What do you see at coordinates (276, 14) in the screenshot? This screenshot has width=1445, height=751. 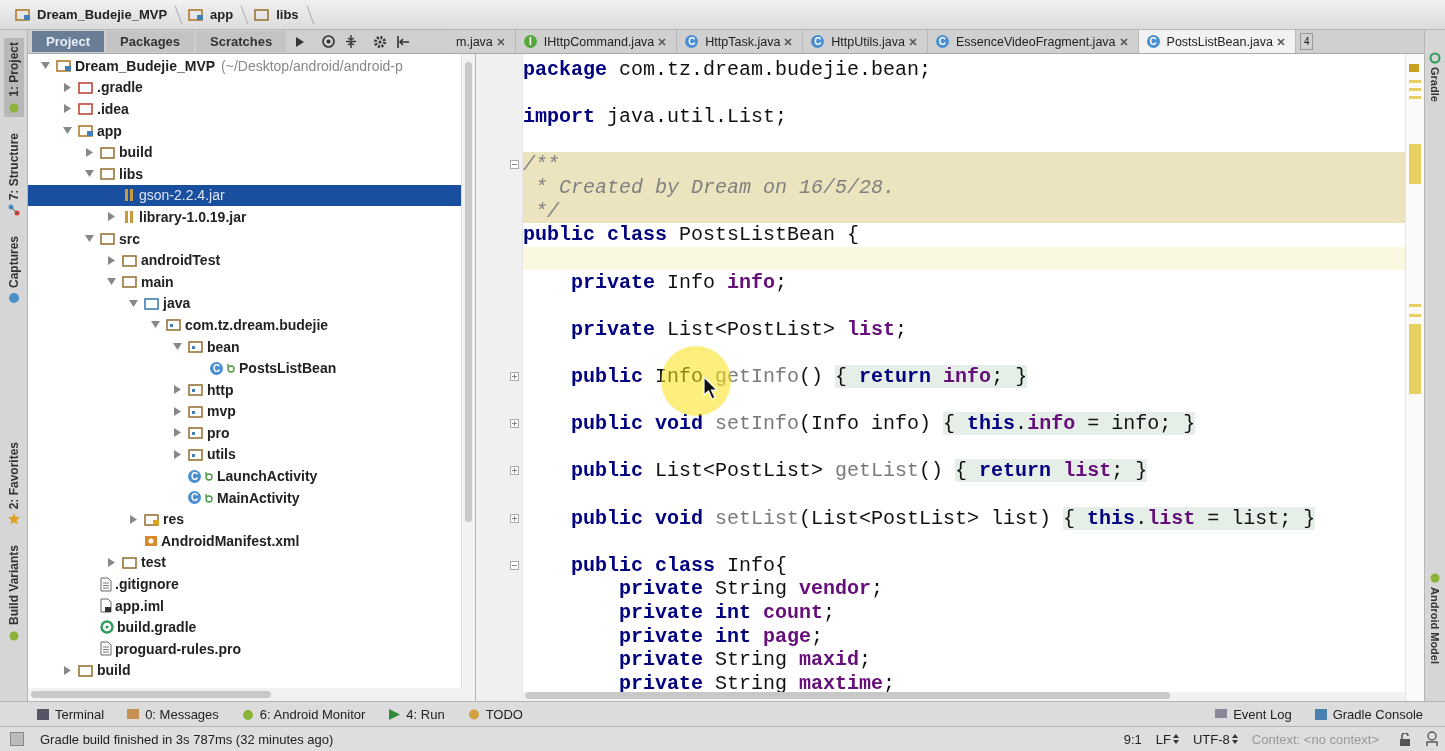 I see `breadcrumb-item: libs` at bounding box center [276, 14].